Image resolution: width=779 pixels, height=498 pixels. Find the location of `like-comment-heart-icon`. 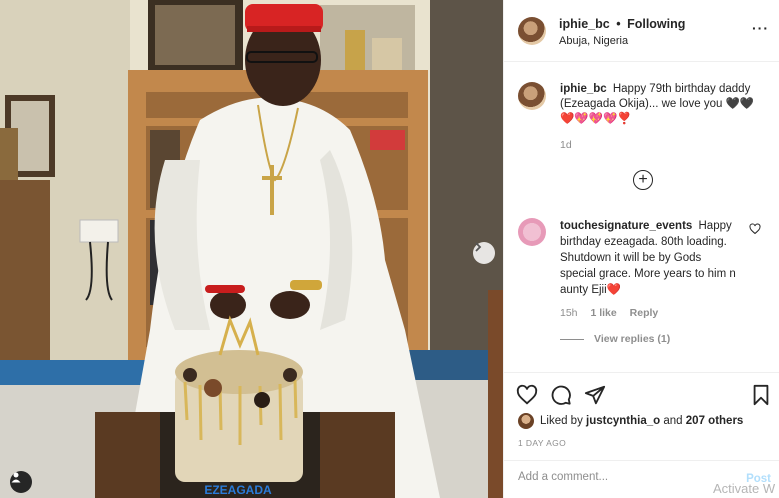

like-comment-heart-icon is located at coordinates (755, 229).